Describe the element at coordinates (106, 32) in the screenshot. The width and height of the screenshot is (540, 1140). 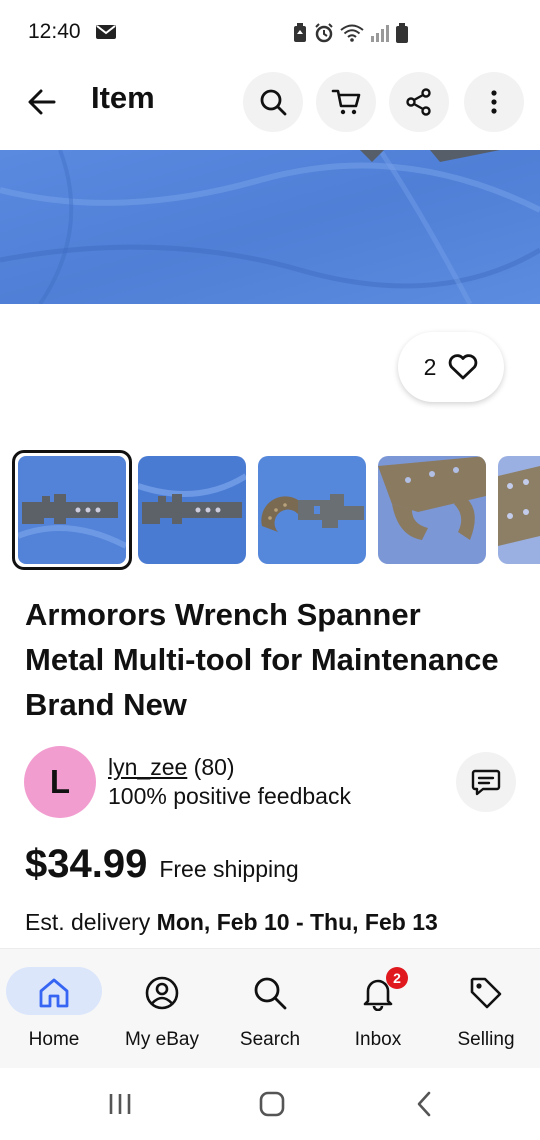
I see `mail-icon` at that location.